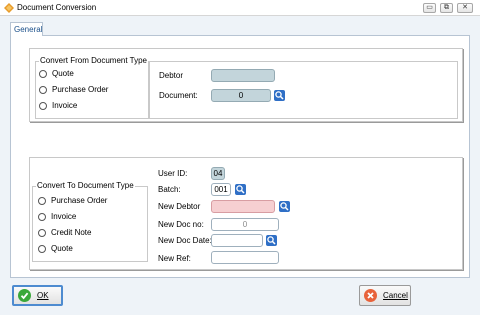 The image size is (480, 315). I want to click on document-label: Document:, so click(178, 95).